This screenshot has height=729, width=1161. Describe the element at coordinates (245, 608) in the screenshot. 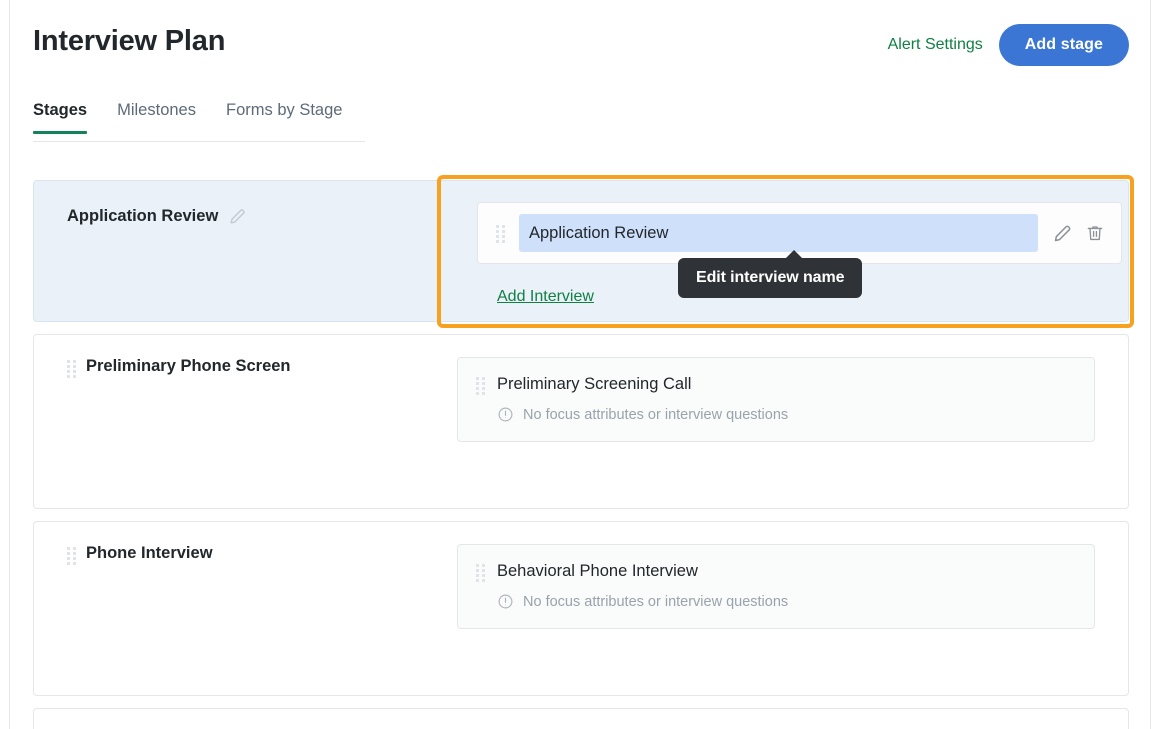

I see `stage-header-left: Phone Interview` at that location.